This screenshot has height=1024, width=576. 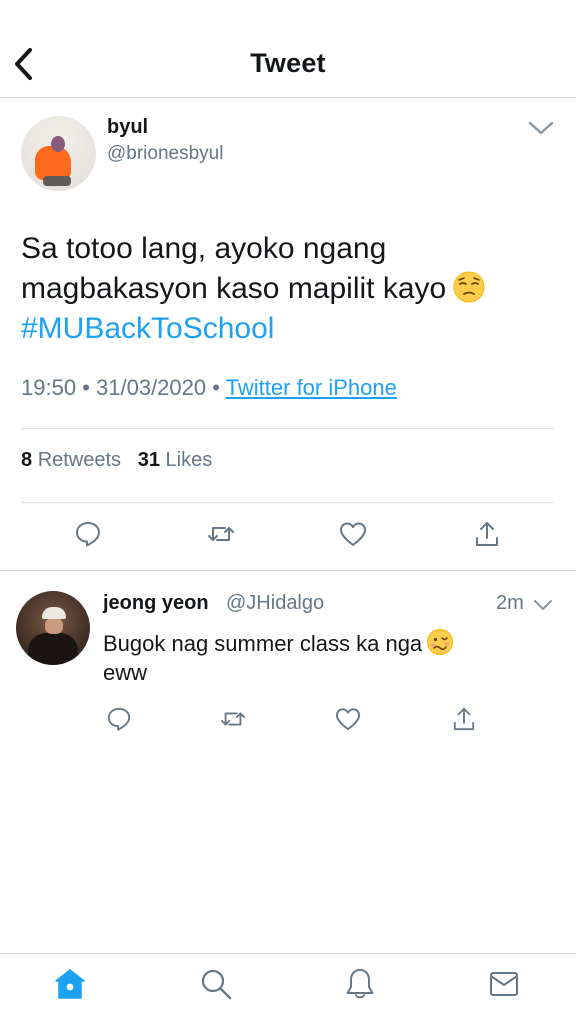 What do you see at coordinates (469, 287) in the screenshot?
I see `pensive-face-icon` at bounding box center [469, 287].